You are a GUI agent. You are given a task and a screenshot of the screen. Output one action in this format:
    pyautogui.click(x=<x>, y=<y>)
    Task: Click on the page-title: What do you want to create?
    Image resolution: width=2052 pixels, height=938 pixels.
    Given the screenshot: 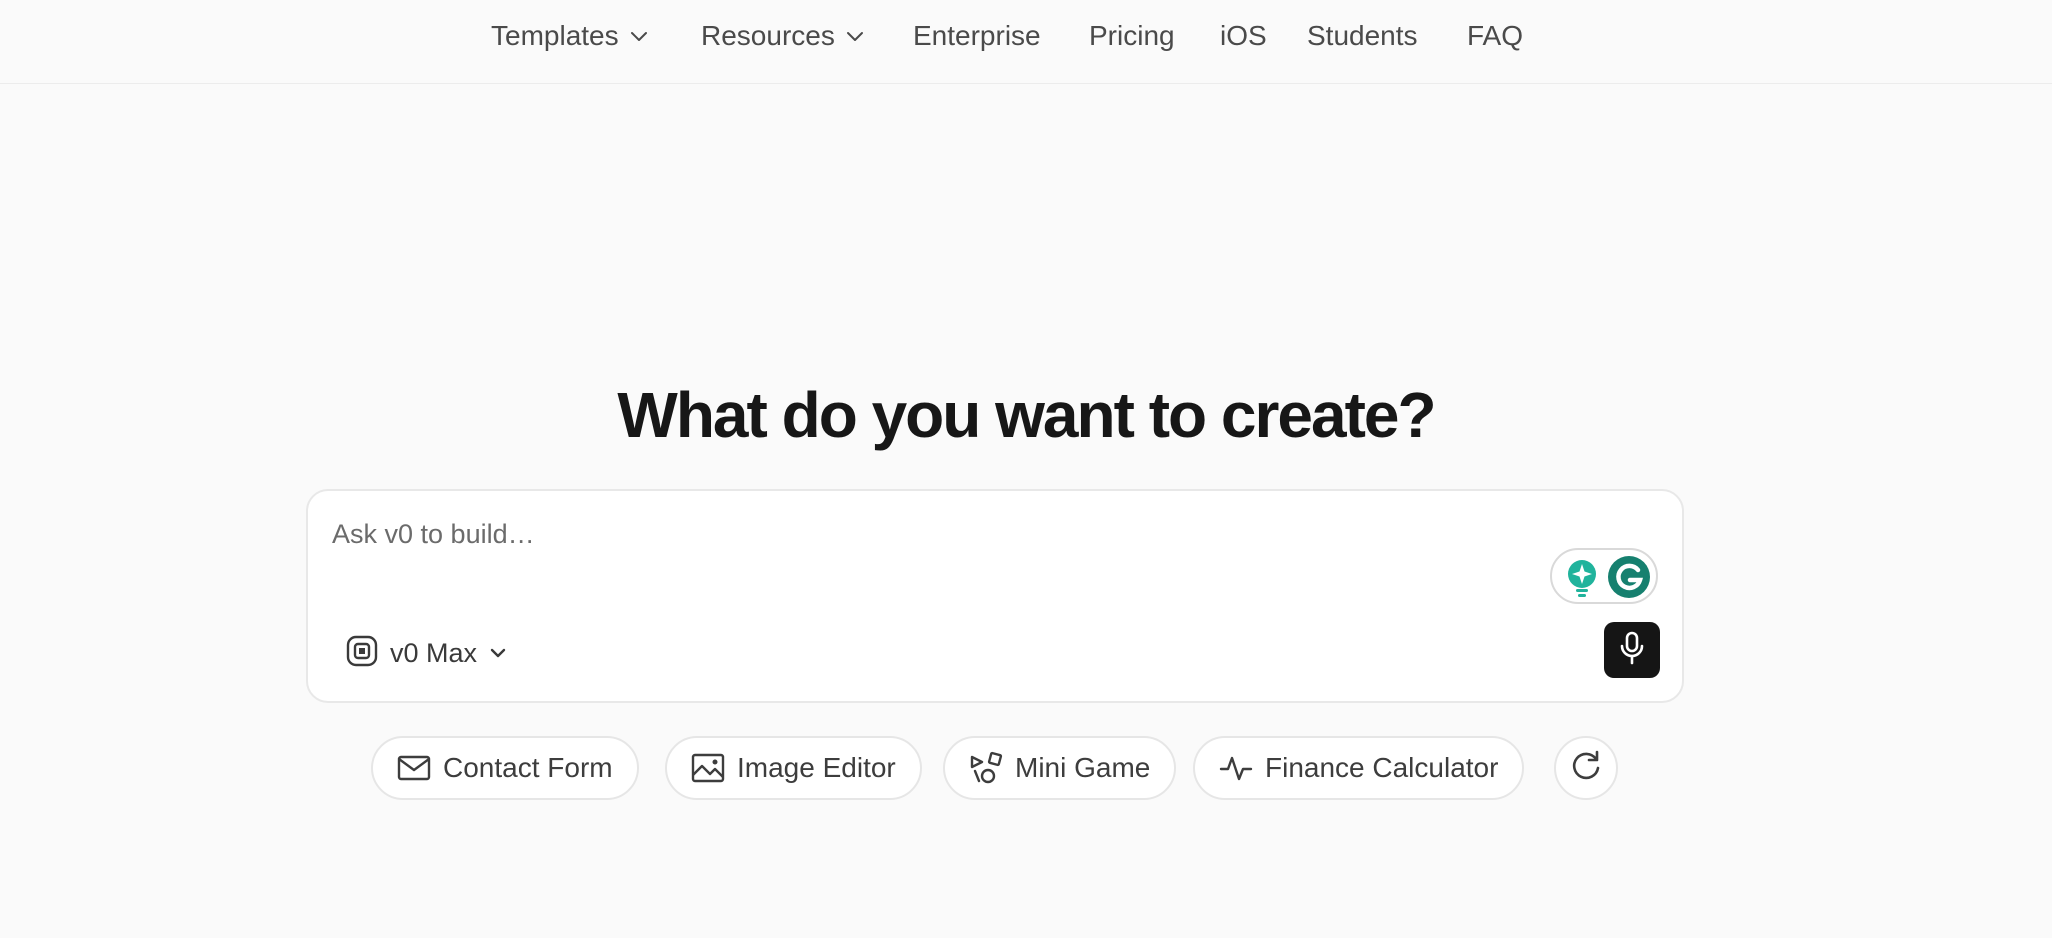 What is the action you would take?
    pyautogui.click(x=1026, y=415)
    